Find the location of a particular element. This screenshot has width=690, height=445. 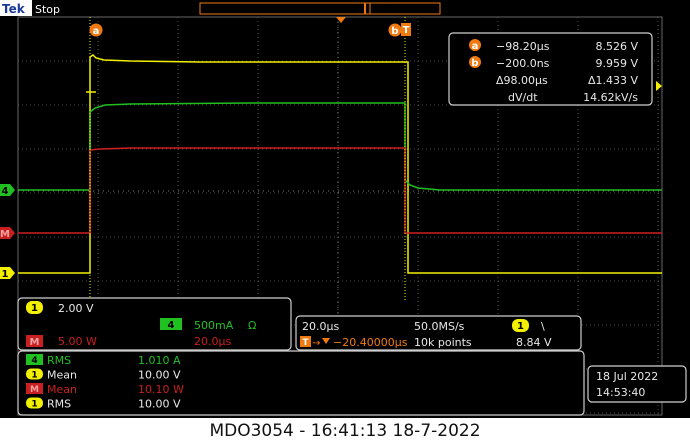

ch1-ground-marker: 1 is located at coordinates (7, 273).